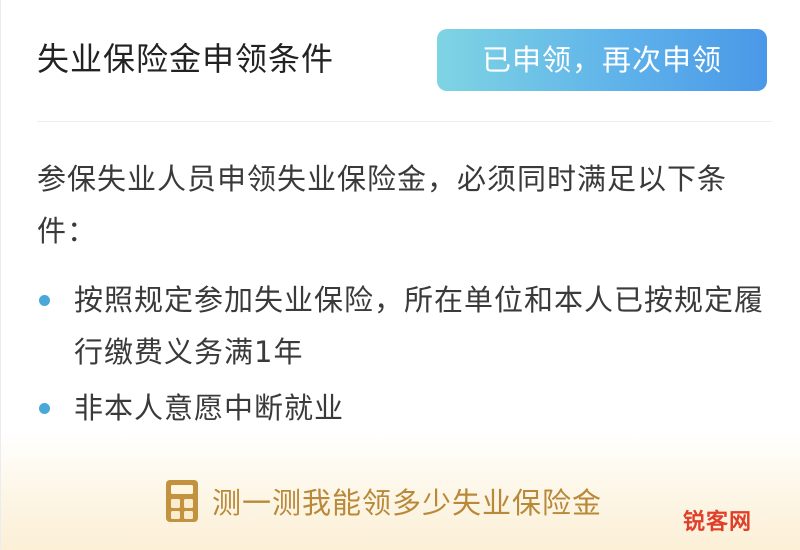 The height and width of the screenshot is (550, 800). I want to click on page-title: 失业保险金申领条件, so click(186, 59).